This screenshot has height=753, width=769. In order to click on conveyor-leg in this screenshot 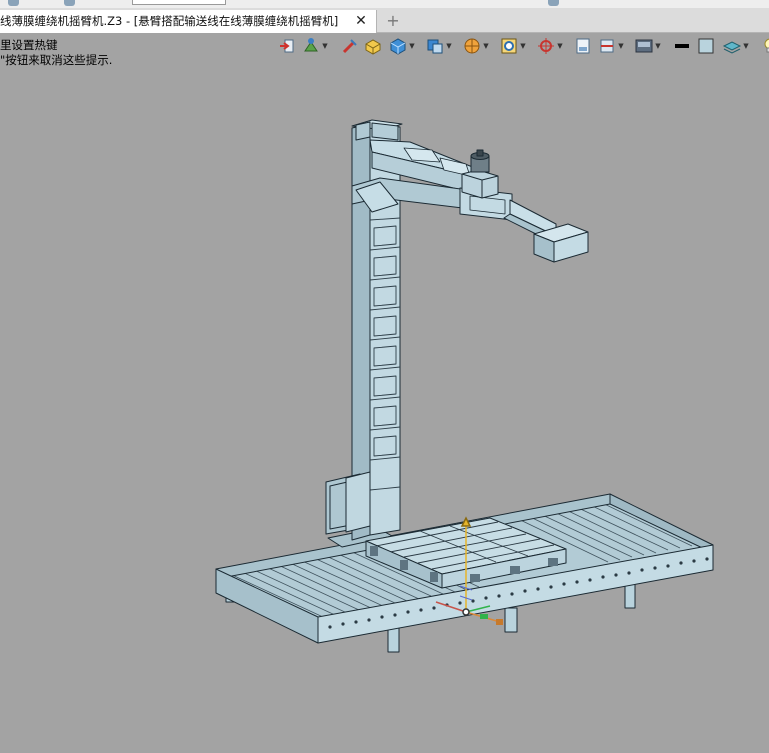, I will do `click(511, 620)`.